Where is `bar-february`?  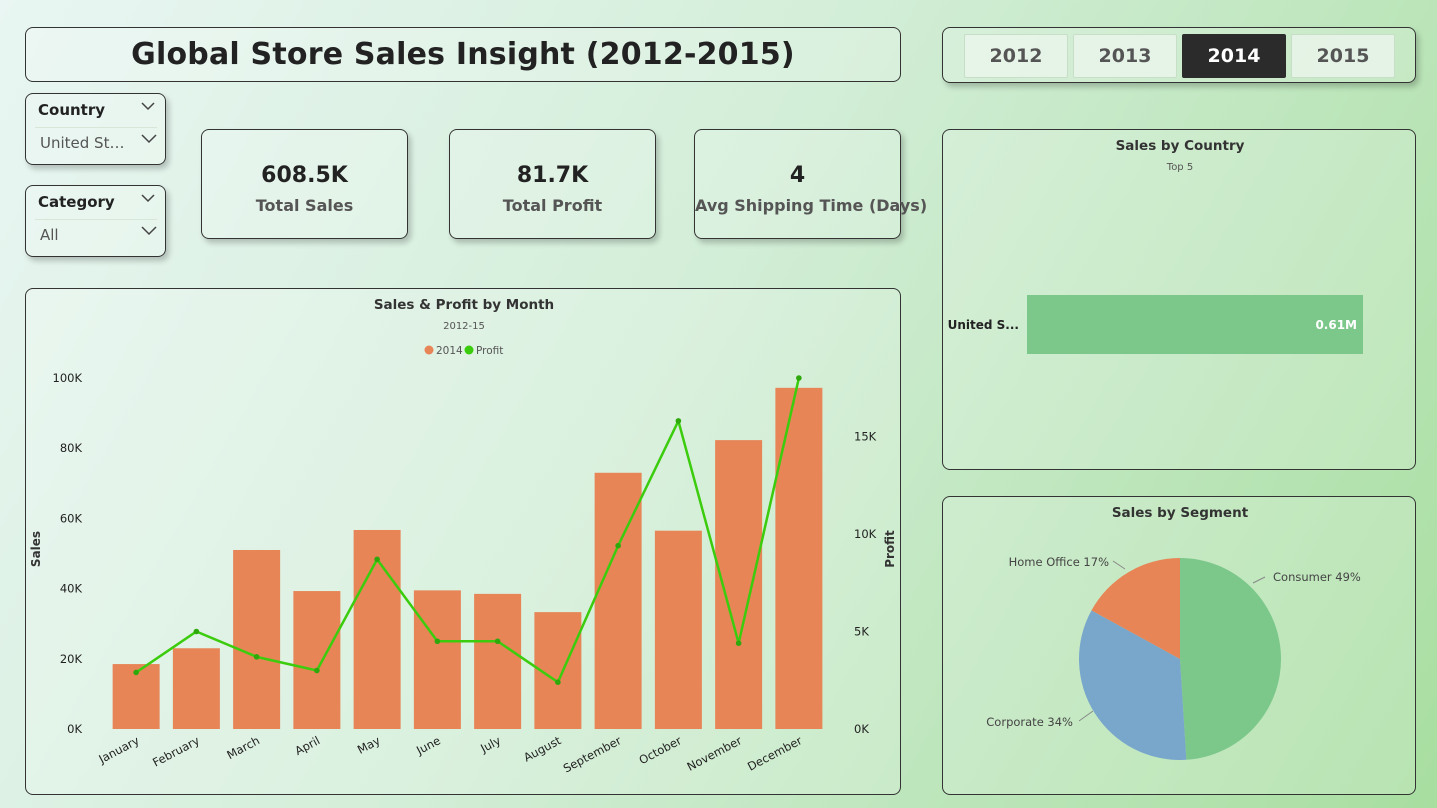 bar-february is located at coordinates (196, 688).